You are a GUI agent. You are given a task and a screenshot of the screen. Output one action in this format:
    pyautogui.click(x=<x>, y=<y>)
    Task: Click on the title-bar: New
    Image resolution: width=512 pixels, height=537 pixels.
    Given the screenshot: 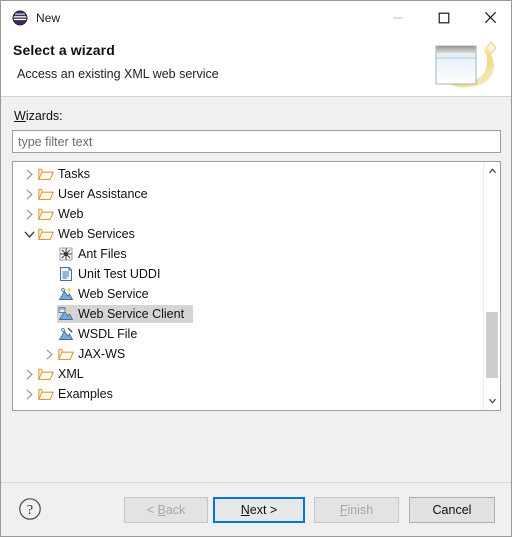 What is the action you would take?
    pyautogui.click(x=256, y=17)
    